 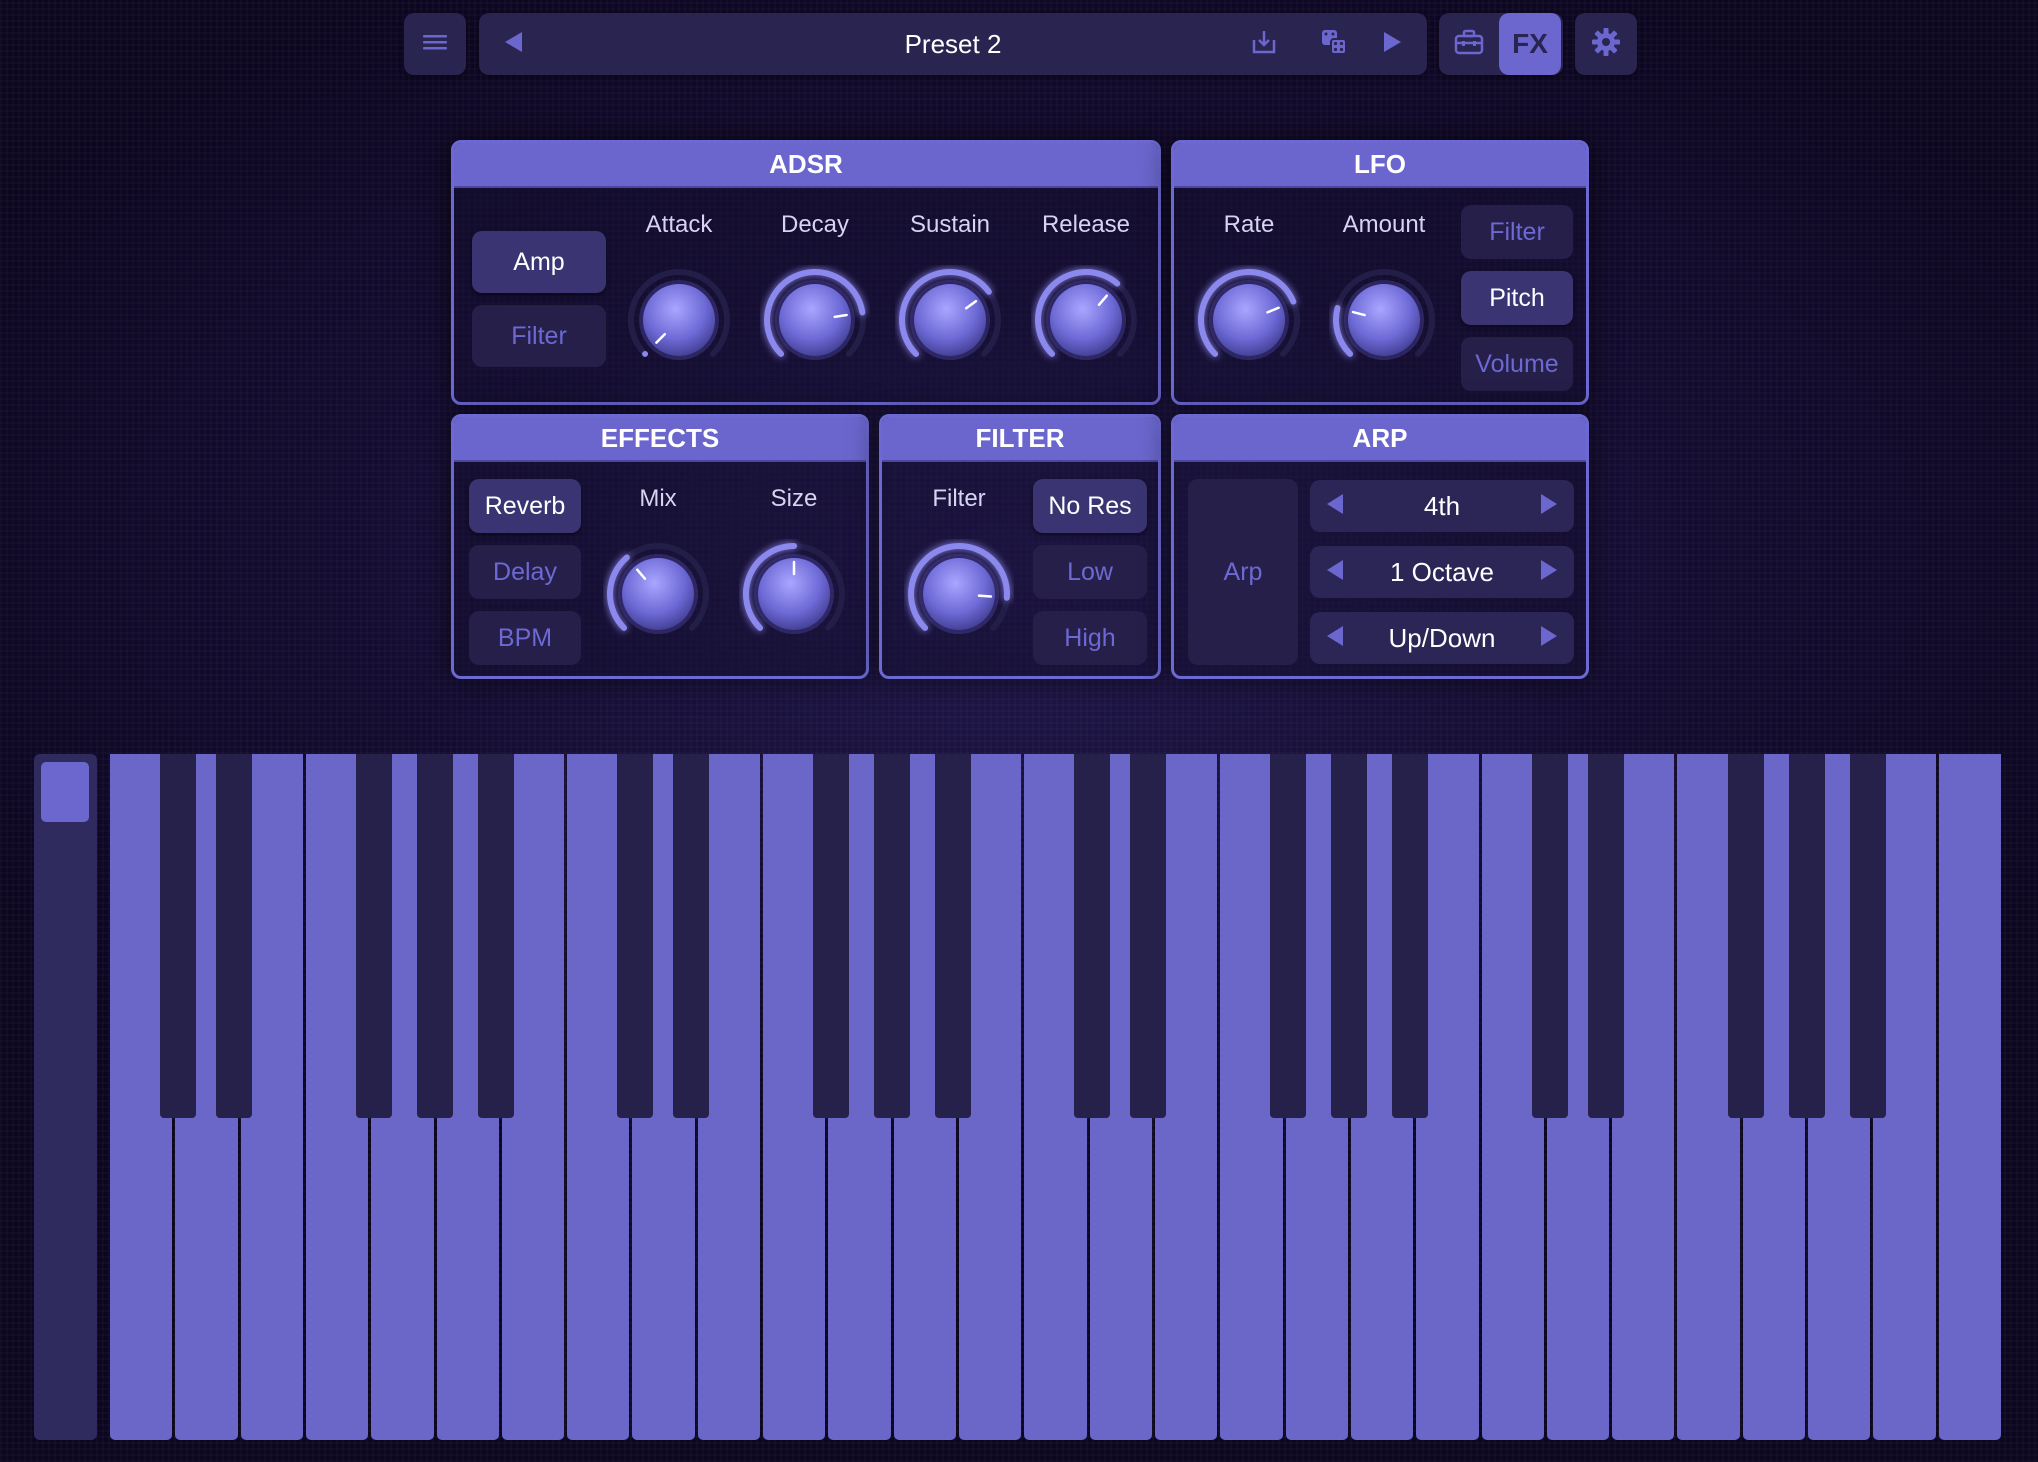 I want to click on effects-title: EFFECTS, so click(x=660, y=439).